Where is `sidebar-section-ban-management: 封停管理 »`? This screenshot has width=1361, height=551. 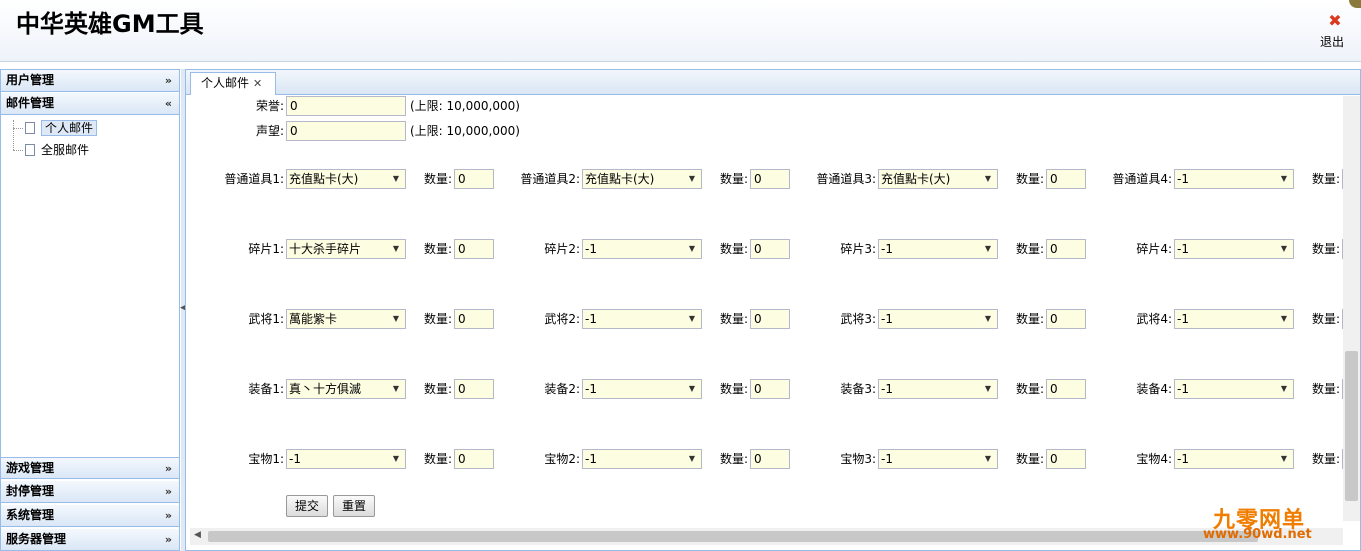 sidebar-section-ban-management: 封停管理 » is located at coordinates (90, 492).